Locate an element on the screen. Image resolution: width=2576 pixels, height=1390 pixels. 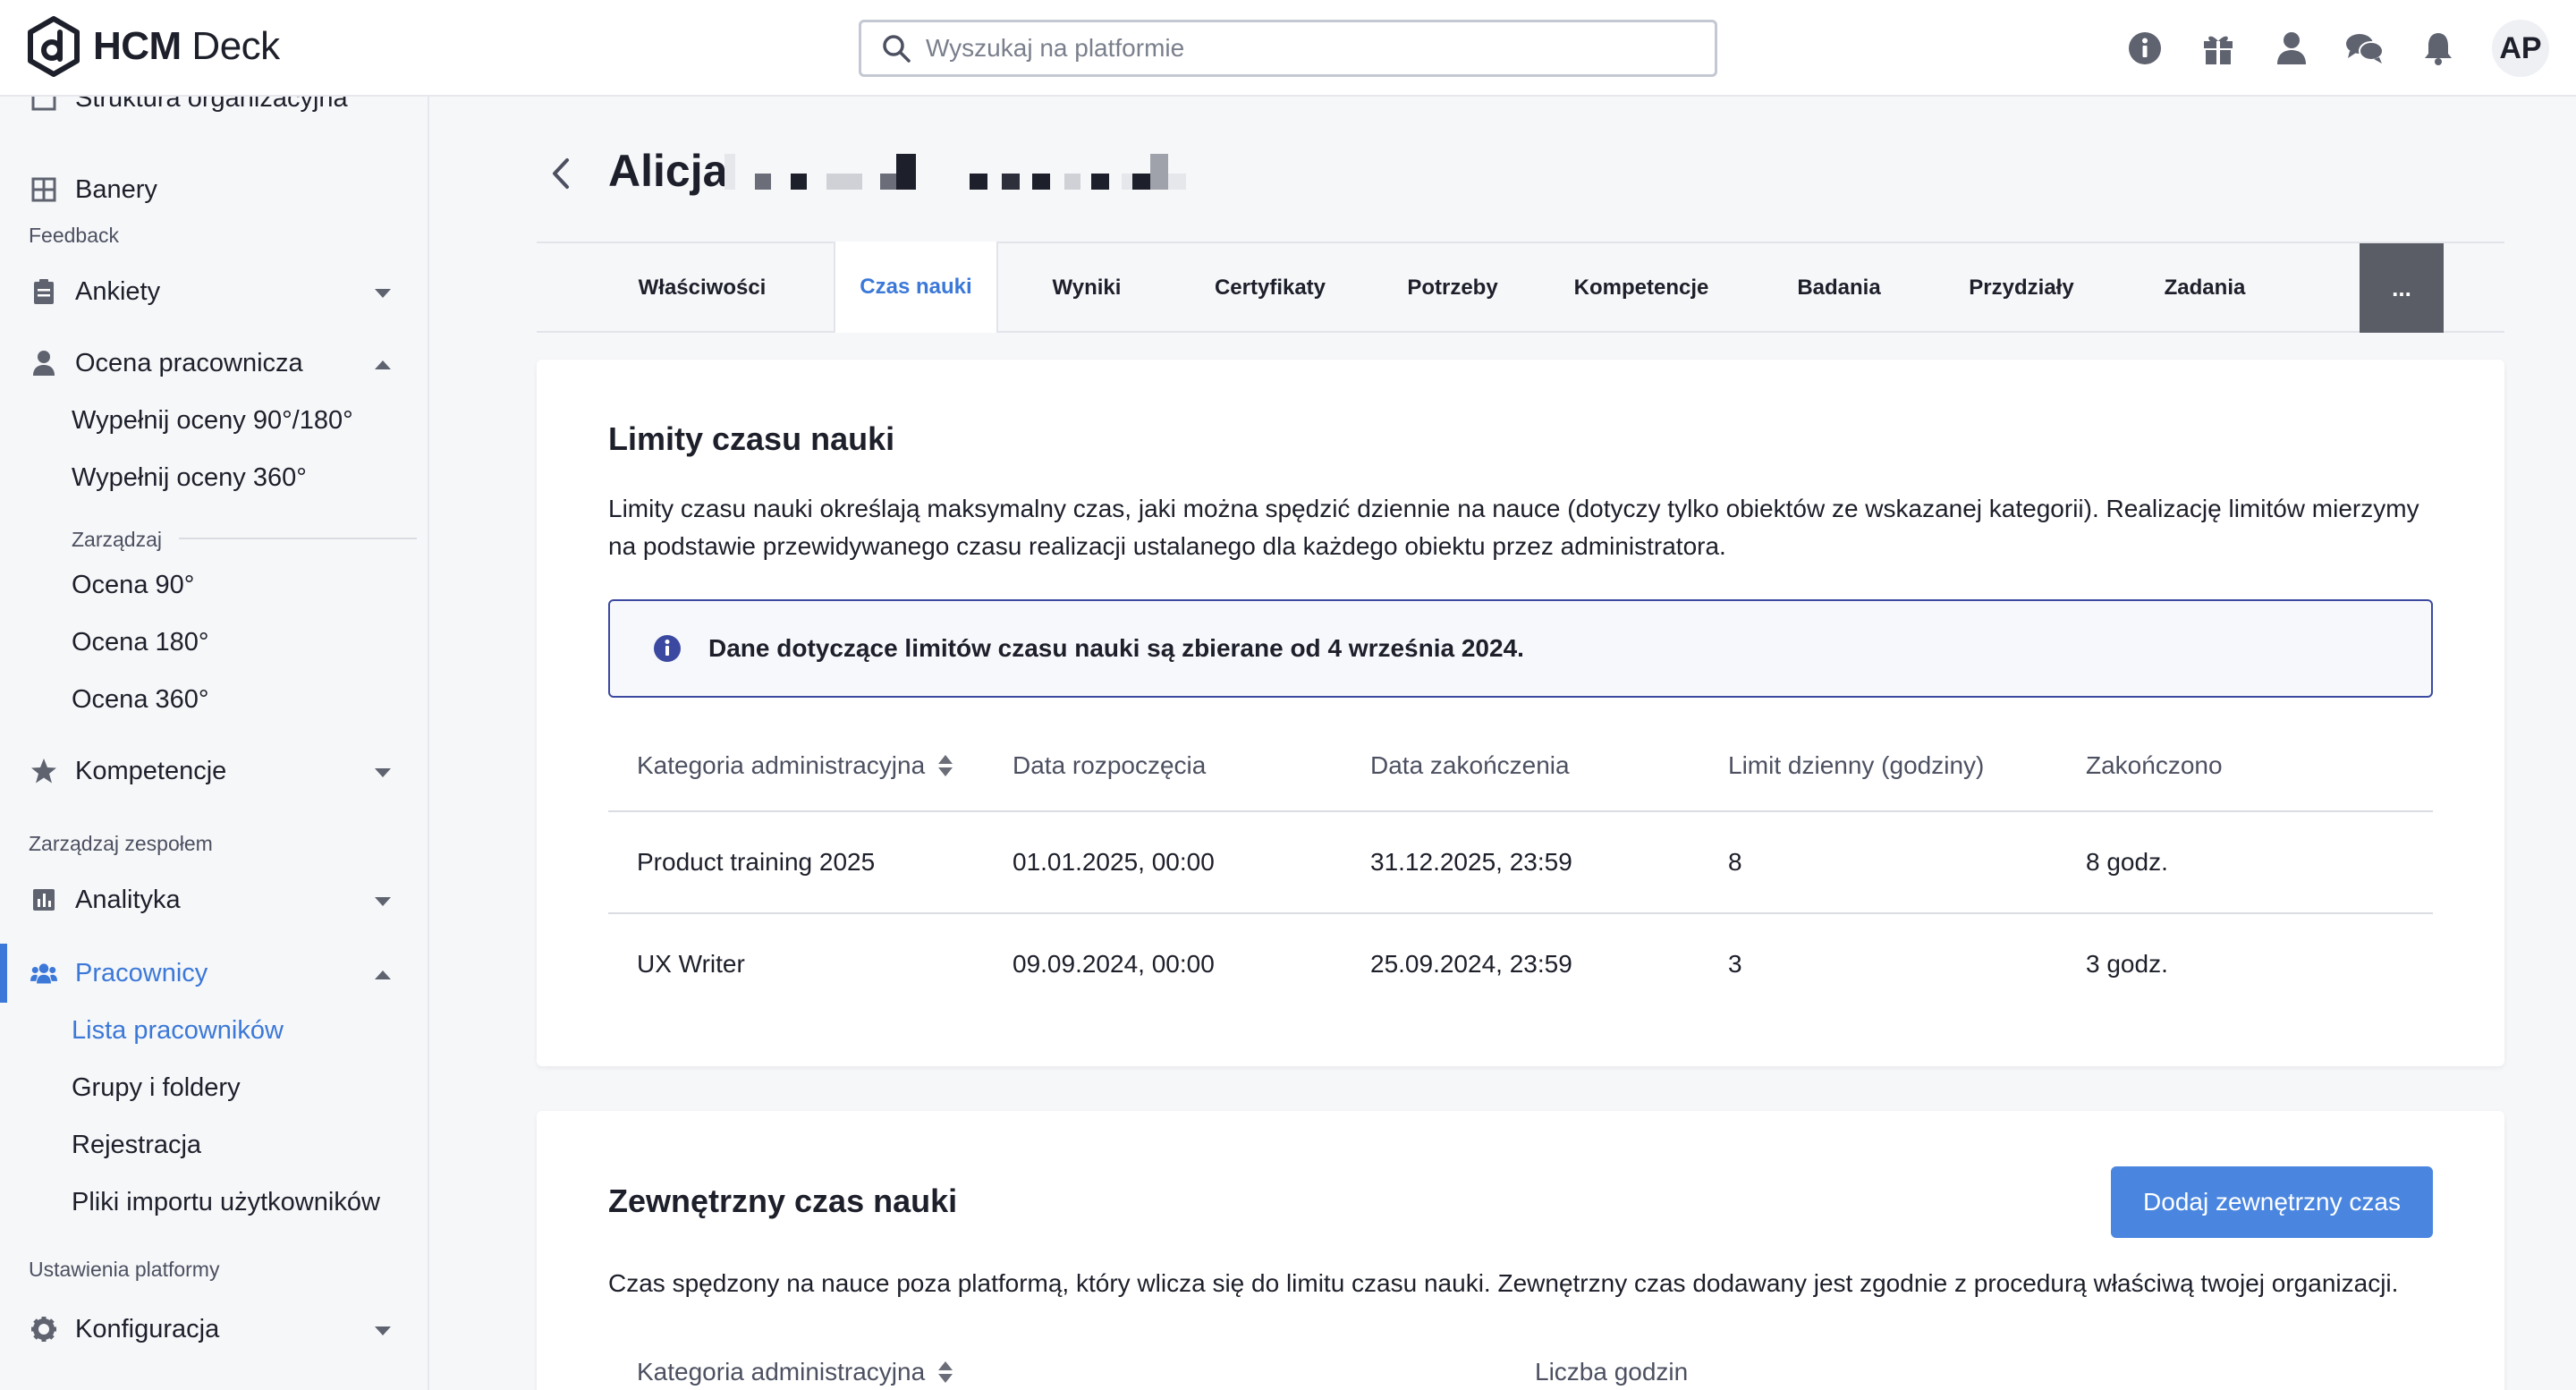
sidebar-subitem-grupy: Grupy i foldery is located at coordinates (156, 1088).